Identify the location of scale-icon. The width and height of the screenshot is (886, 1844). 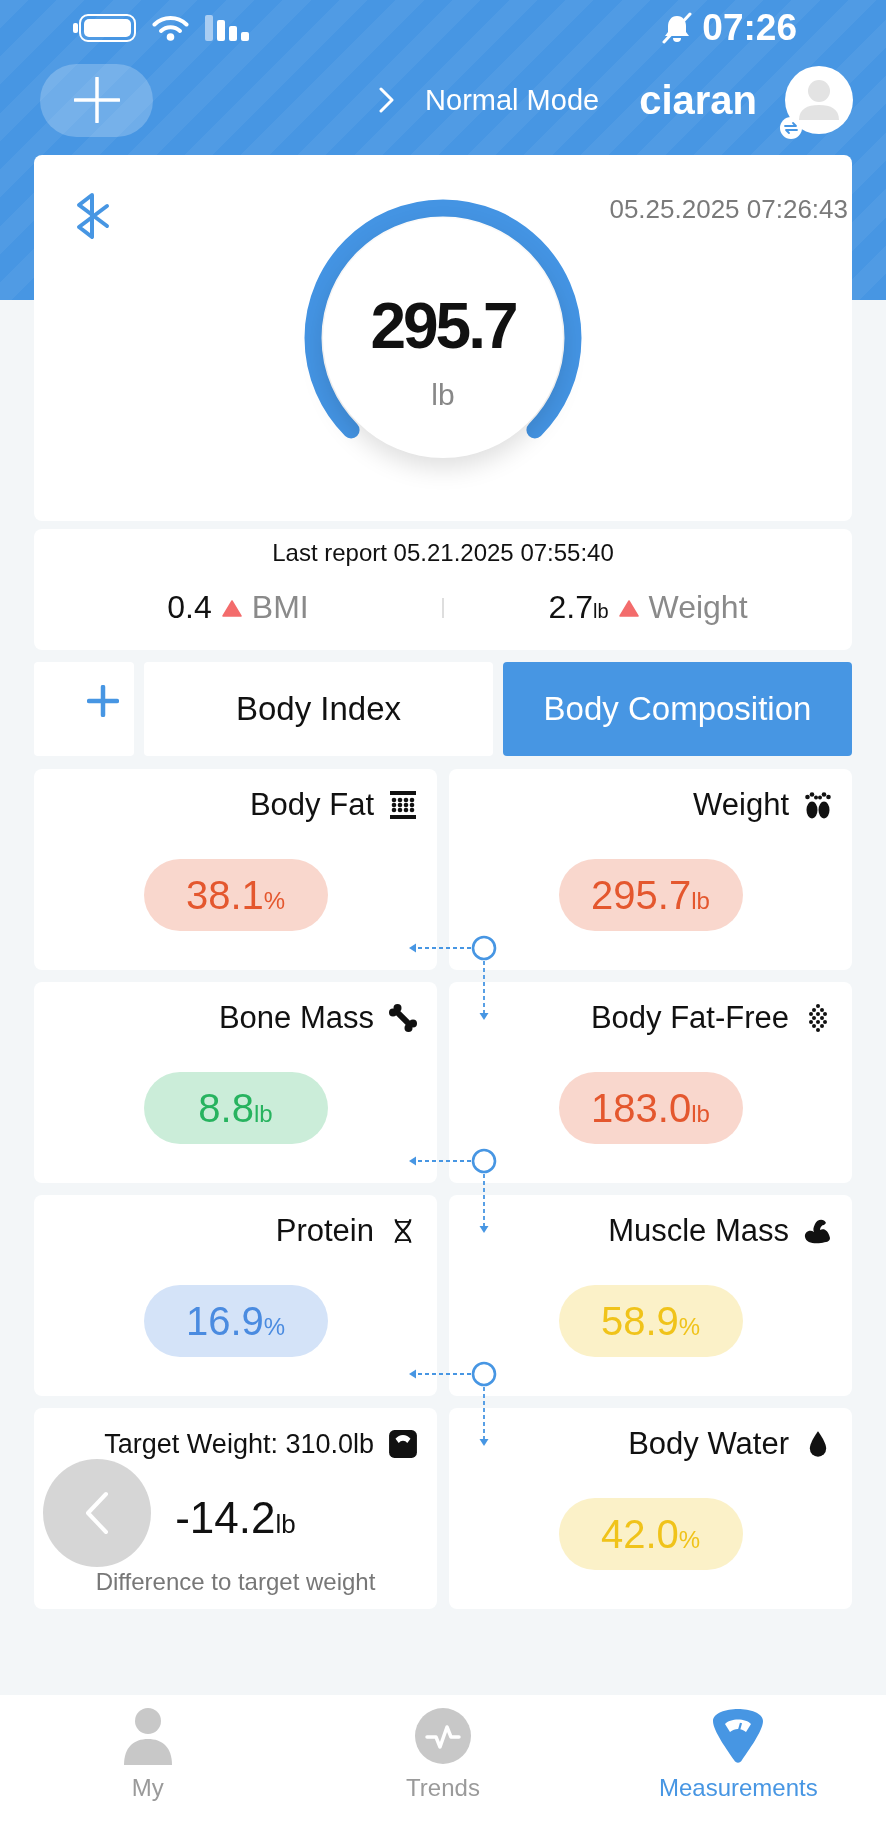
(403, 1444).